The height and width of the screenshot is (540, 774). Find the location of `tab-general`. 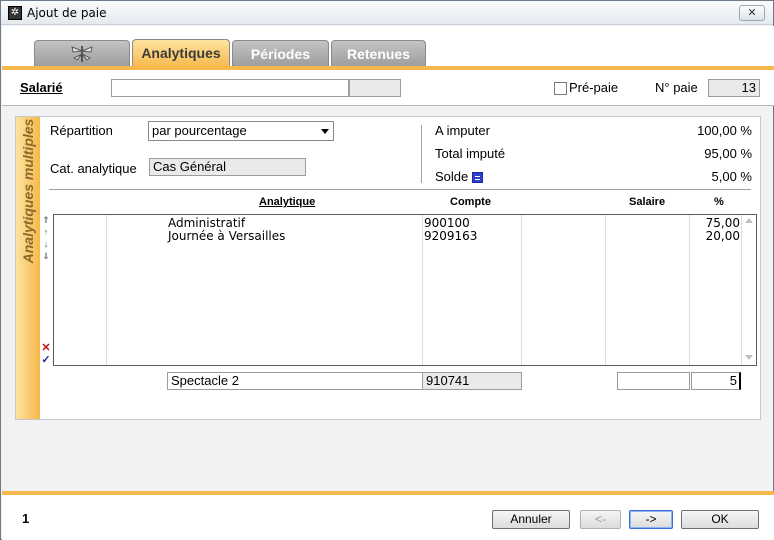

tab-general is located at coordinates (82, 53).